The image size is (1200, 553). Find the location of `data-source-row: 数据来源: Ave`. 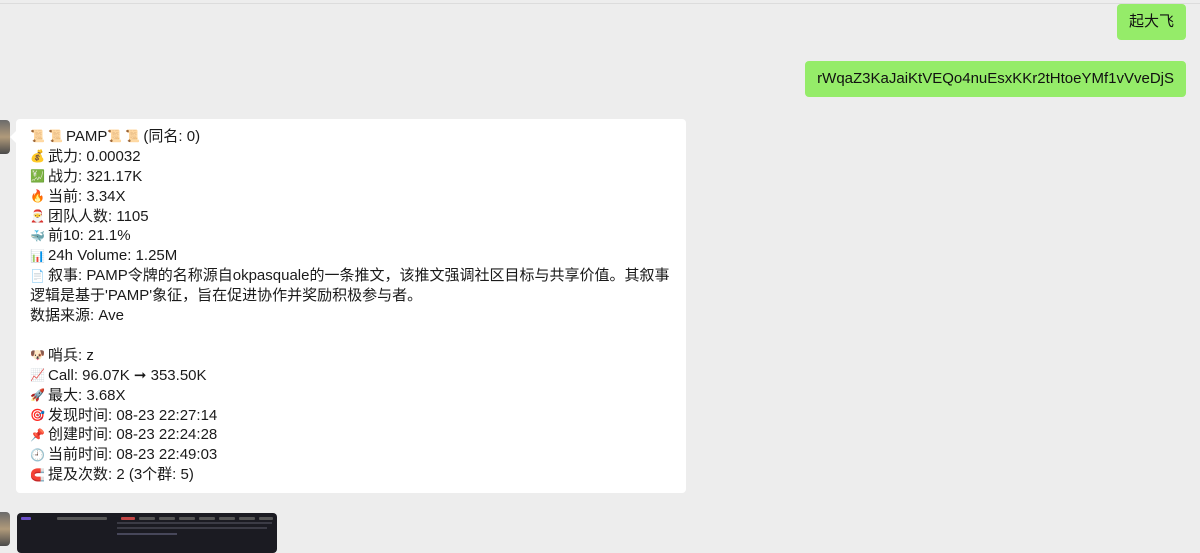

data-source-row: 数据来源: Ave is located at coordinates (351, 316).